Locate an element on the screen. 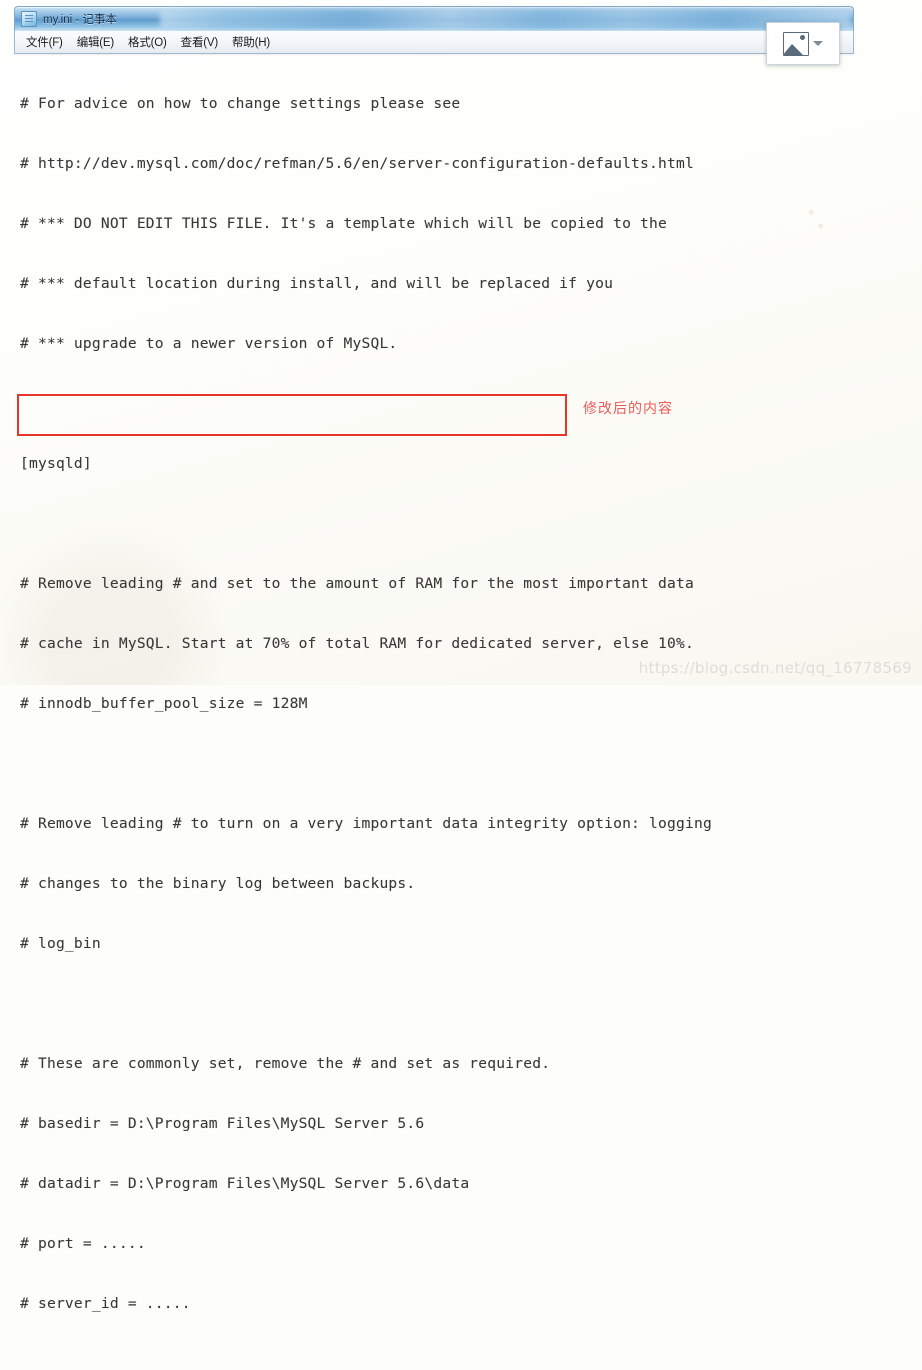 This screenshot has width=922, height=1370. menu-item-file: 文件(F) is located at coordinates (44, 42).